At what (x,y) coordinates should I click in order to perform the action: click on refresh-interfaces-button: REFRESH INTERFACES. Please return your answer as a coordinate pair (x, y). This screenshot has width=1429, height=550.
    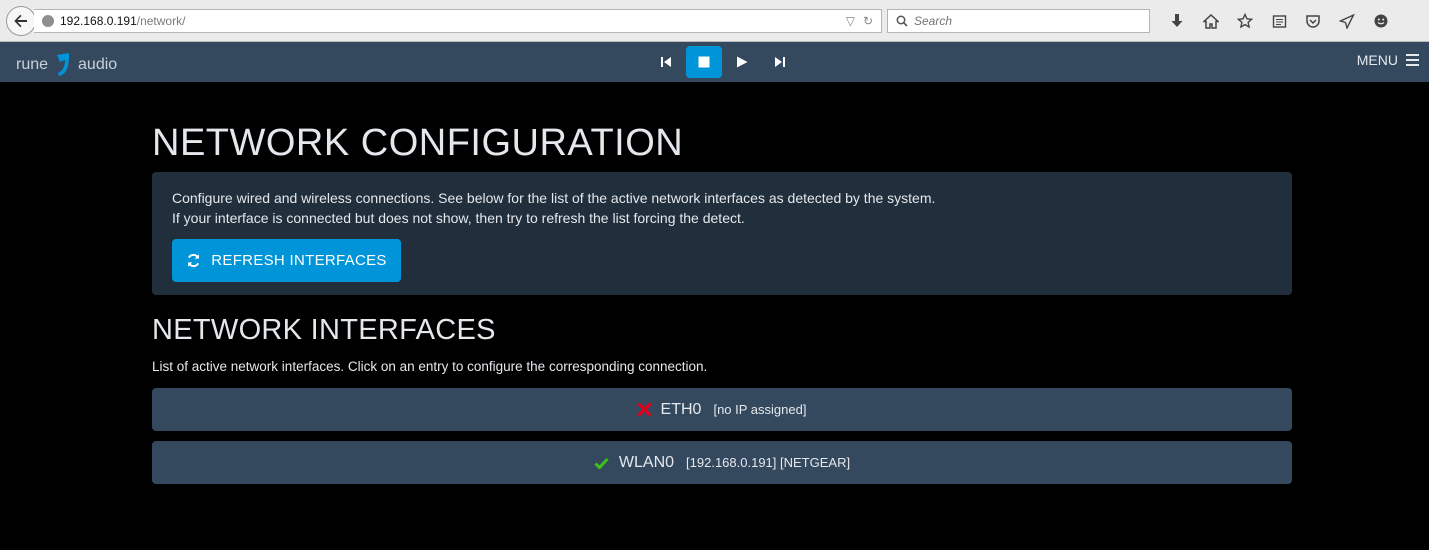
    Looking at the image, I should click on (286, 260).